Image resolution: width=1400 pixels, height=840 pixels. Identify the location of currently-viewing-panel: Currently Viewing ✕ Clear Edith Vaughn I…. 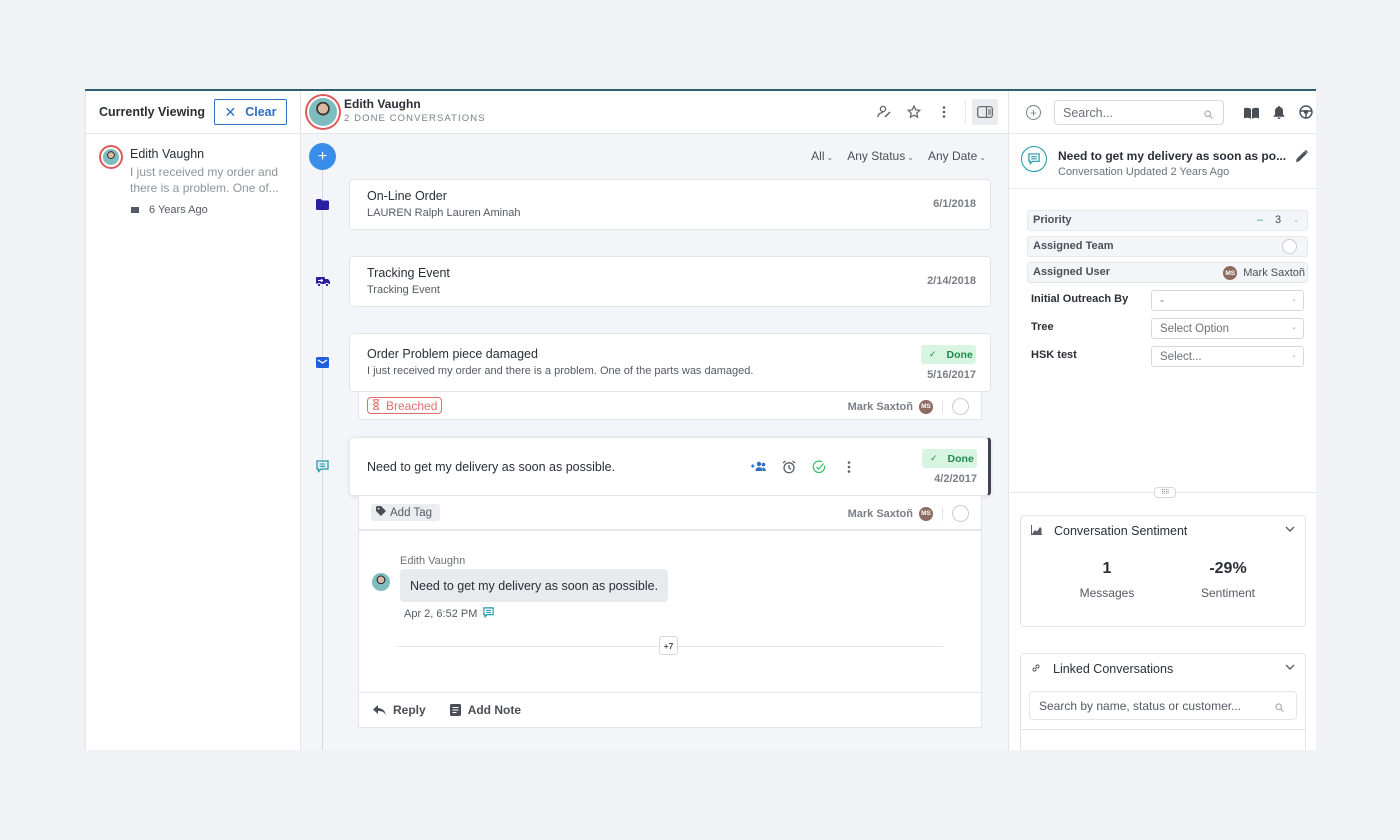
(193, 420).